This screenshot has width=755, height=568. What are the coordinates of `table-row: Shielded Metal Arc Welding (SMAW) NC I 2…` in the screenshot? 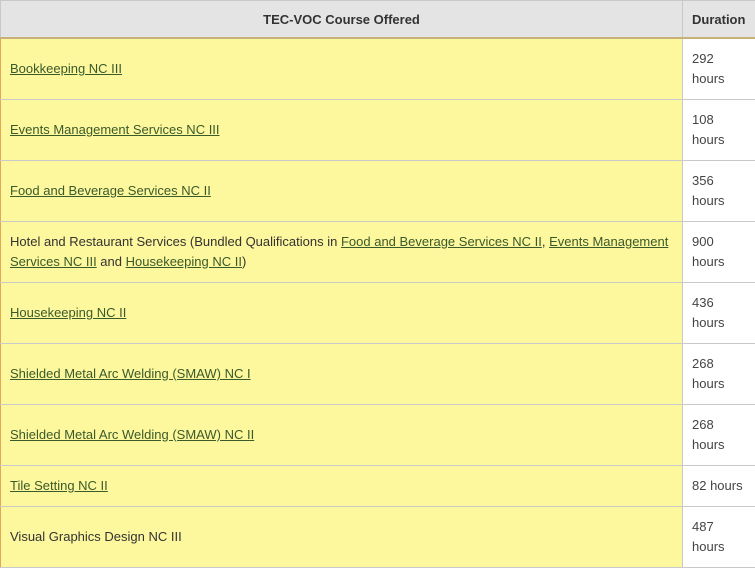 It's located at (378, 374).